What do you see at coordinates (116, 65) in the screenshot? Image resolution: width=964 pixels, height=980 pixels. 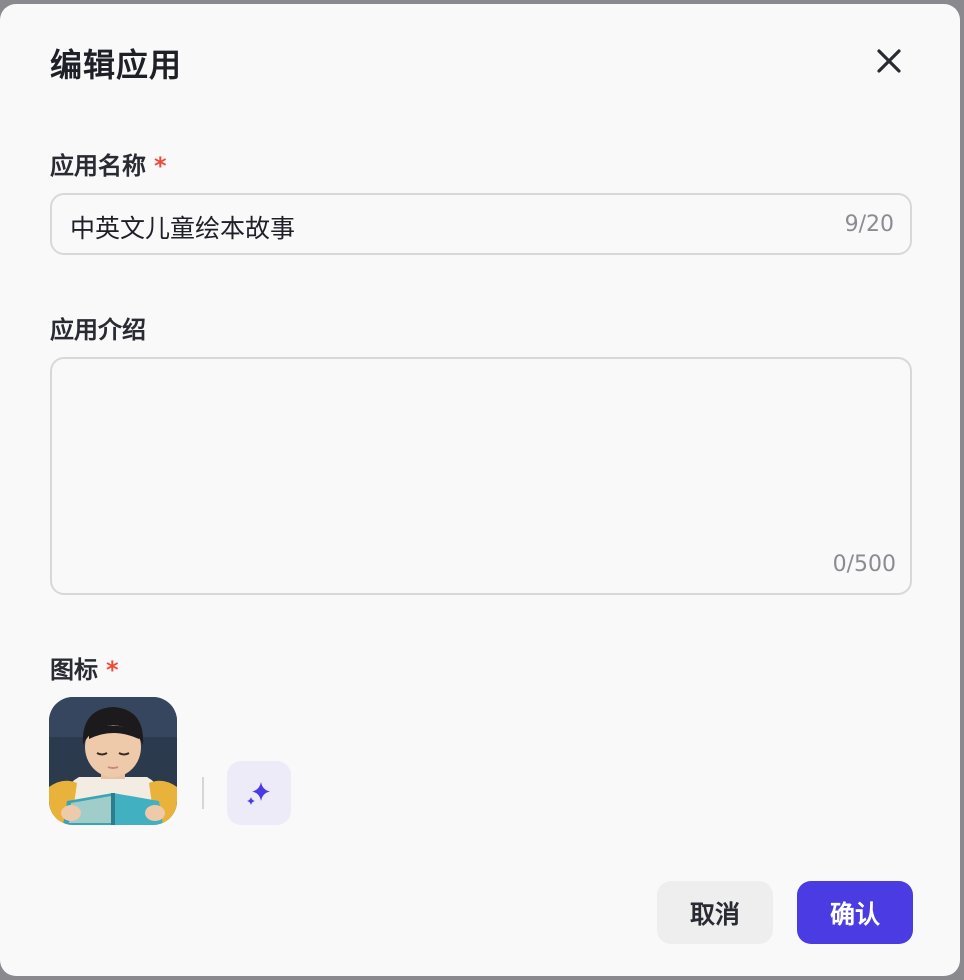 I see `dialog-title: 编辑应用` at bounding box center [116, 65].